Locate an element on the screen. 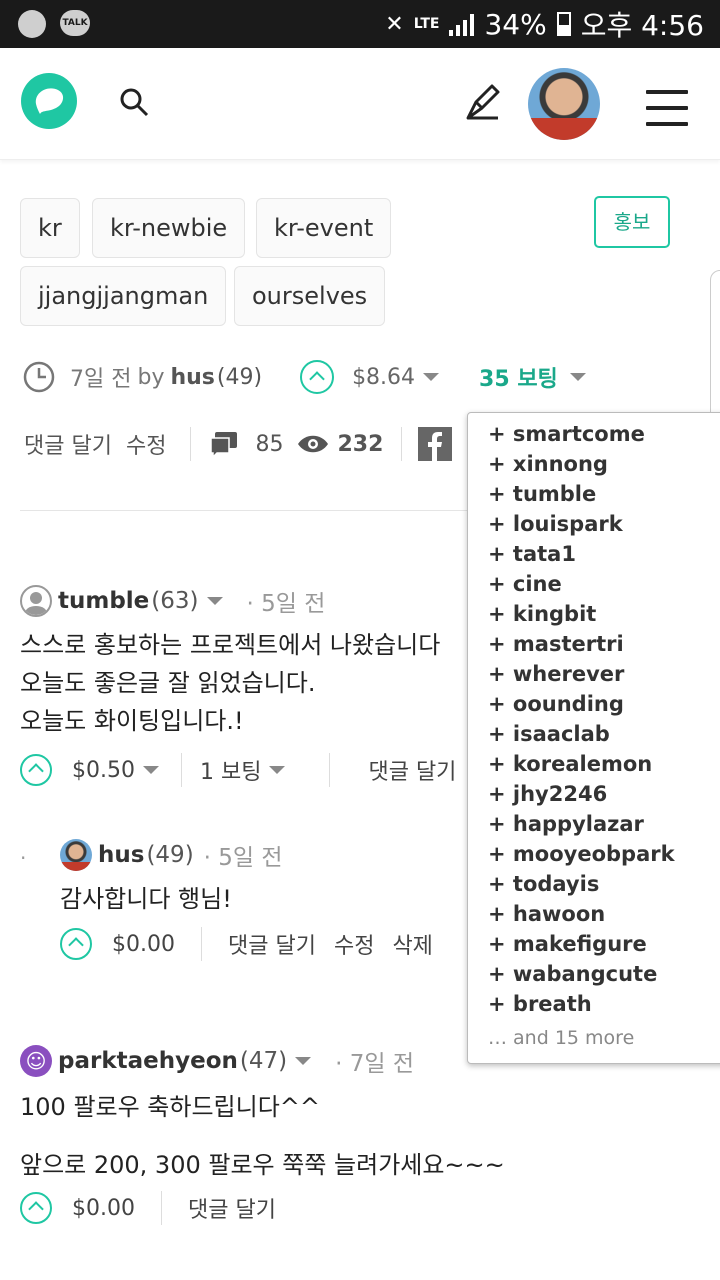  app-notification-icon is located at coordinates (32, 24).